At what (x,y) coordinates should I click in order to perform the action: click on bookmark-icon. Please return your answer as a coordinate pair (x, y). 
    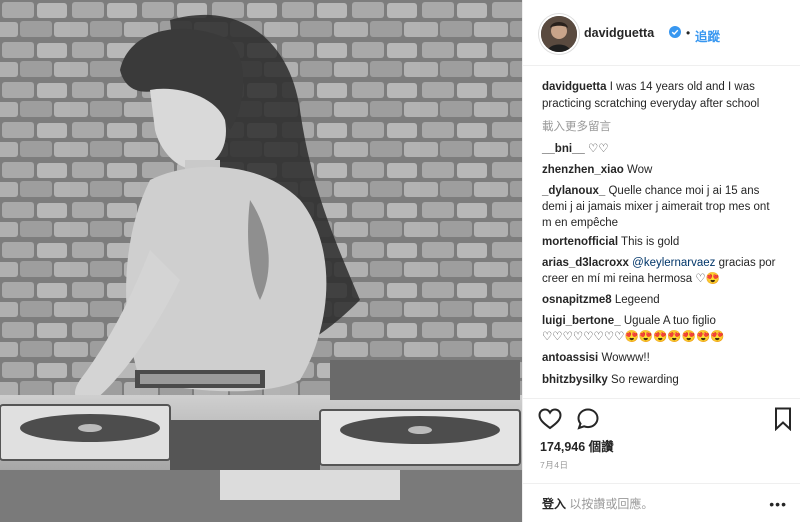
    Looking at the image, I should click on (783, 419).